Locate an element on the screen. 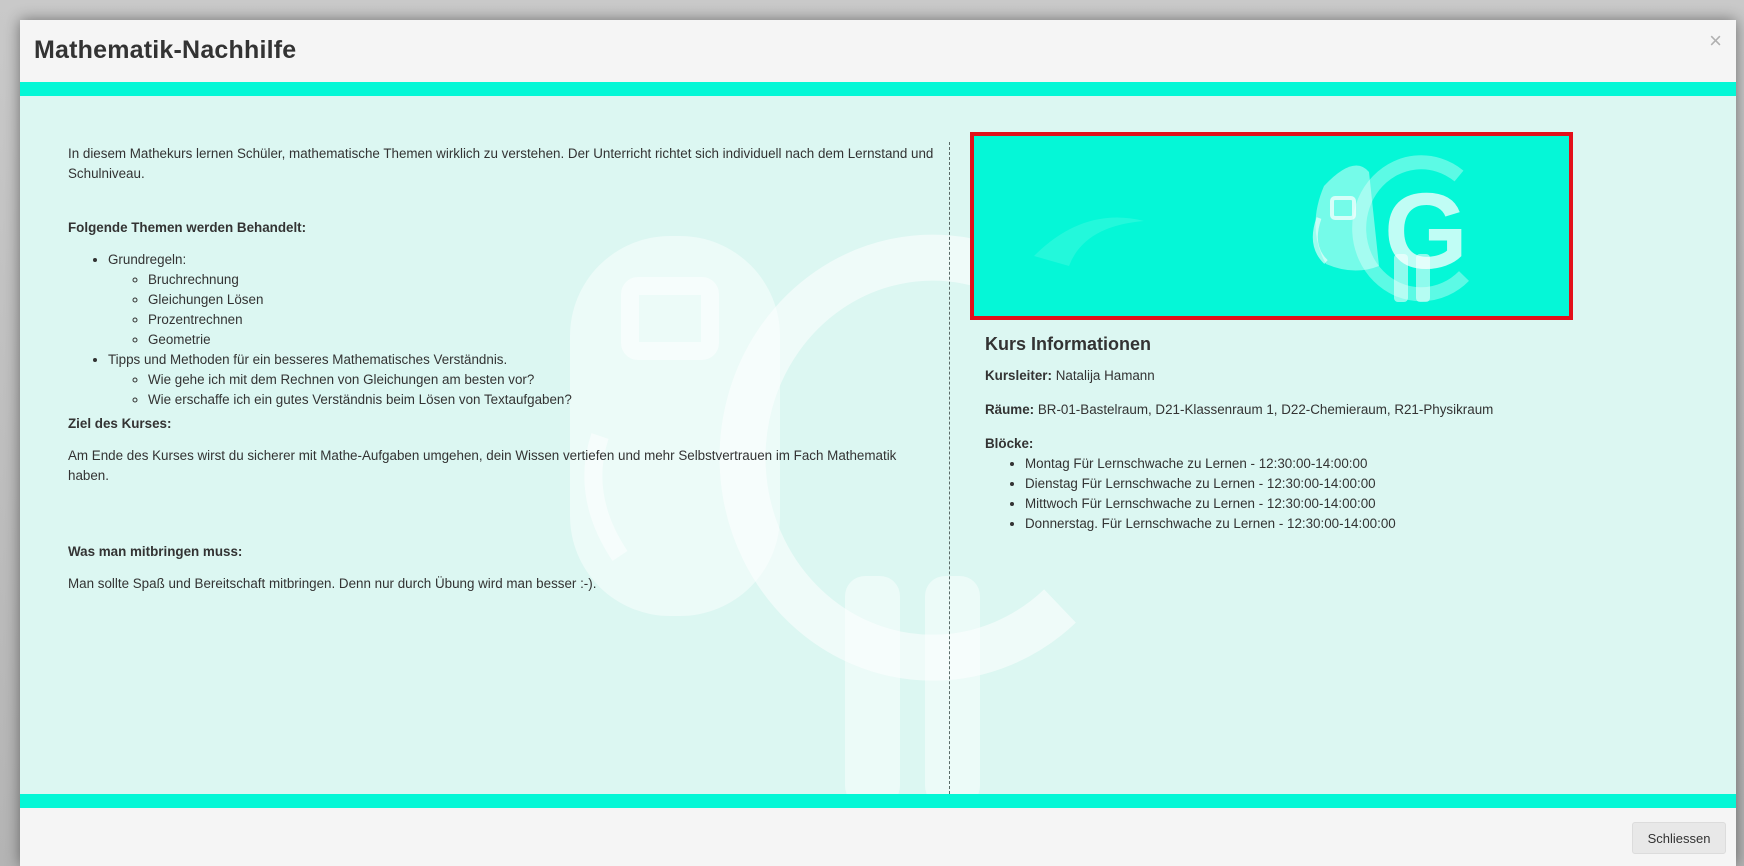 The image size is (1744, 866). close-button: Schliessen is located at coordinates (1679, 838).